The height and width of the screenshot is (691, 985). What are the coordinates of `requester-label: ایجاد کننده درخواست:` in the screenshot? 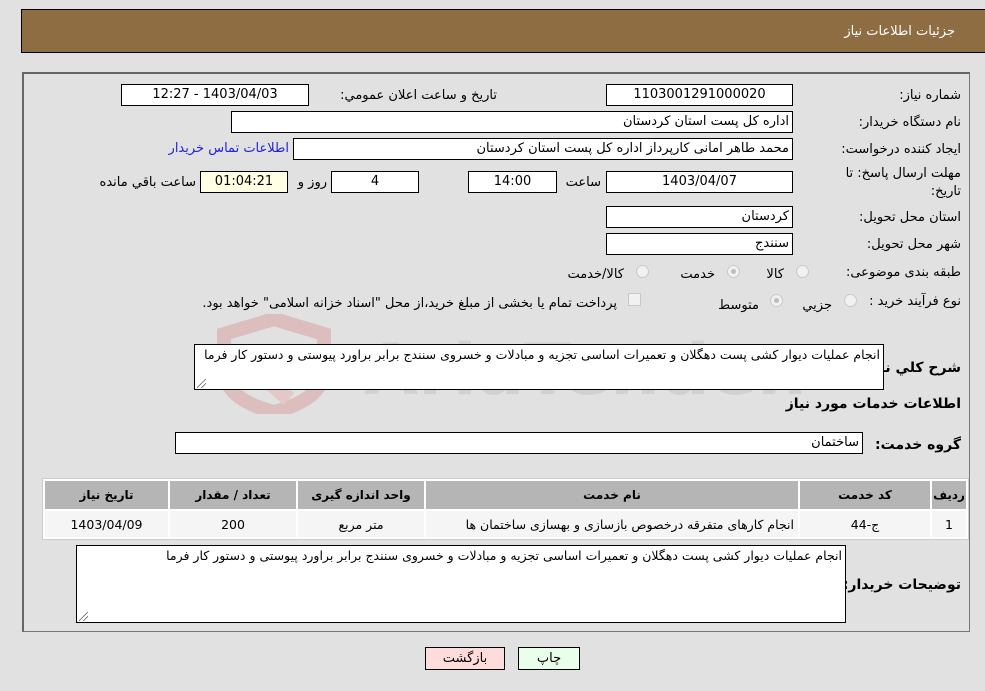 It's located at (901, 149).